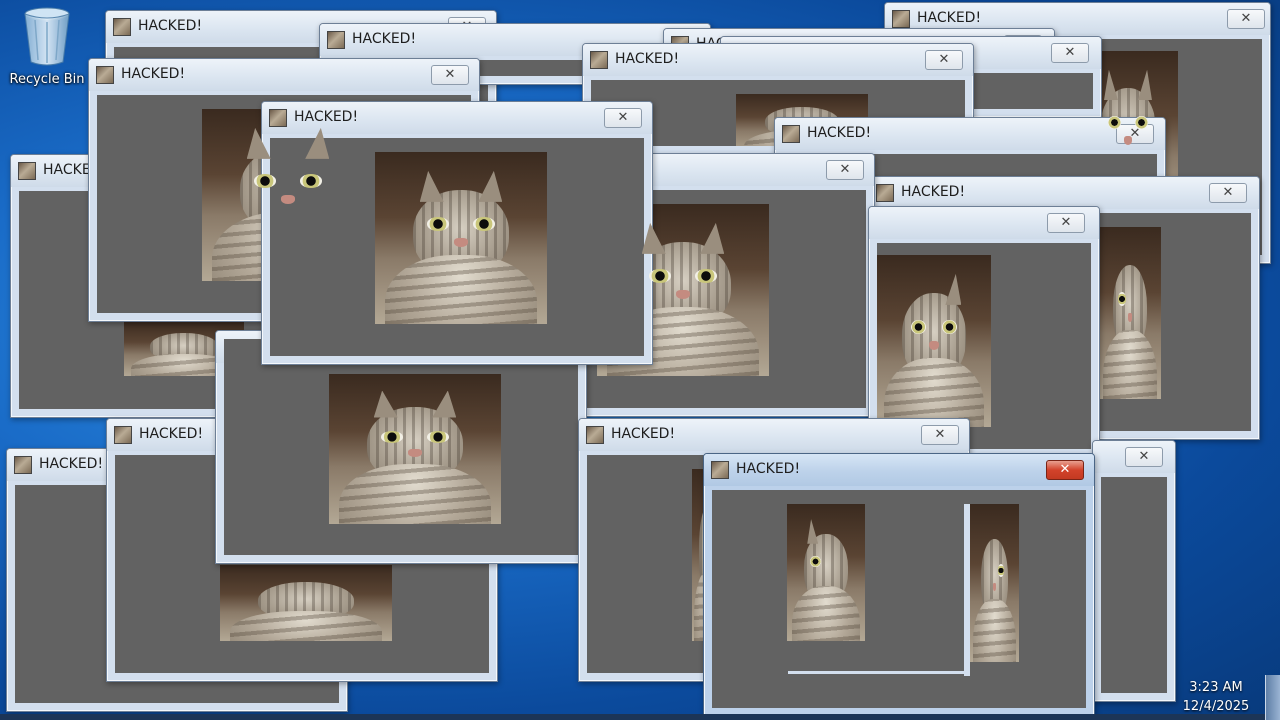  Describe the element at coordinates (879, 672) in the screenshot. I see `window-edge-fragment` at that location.